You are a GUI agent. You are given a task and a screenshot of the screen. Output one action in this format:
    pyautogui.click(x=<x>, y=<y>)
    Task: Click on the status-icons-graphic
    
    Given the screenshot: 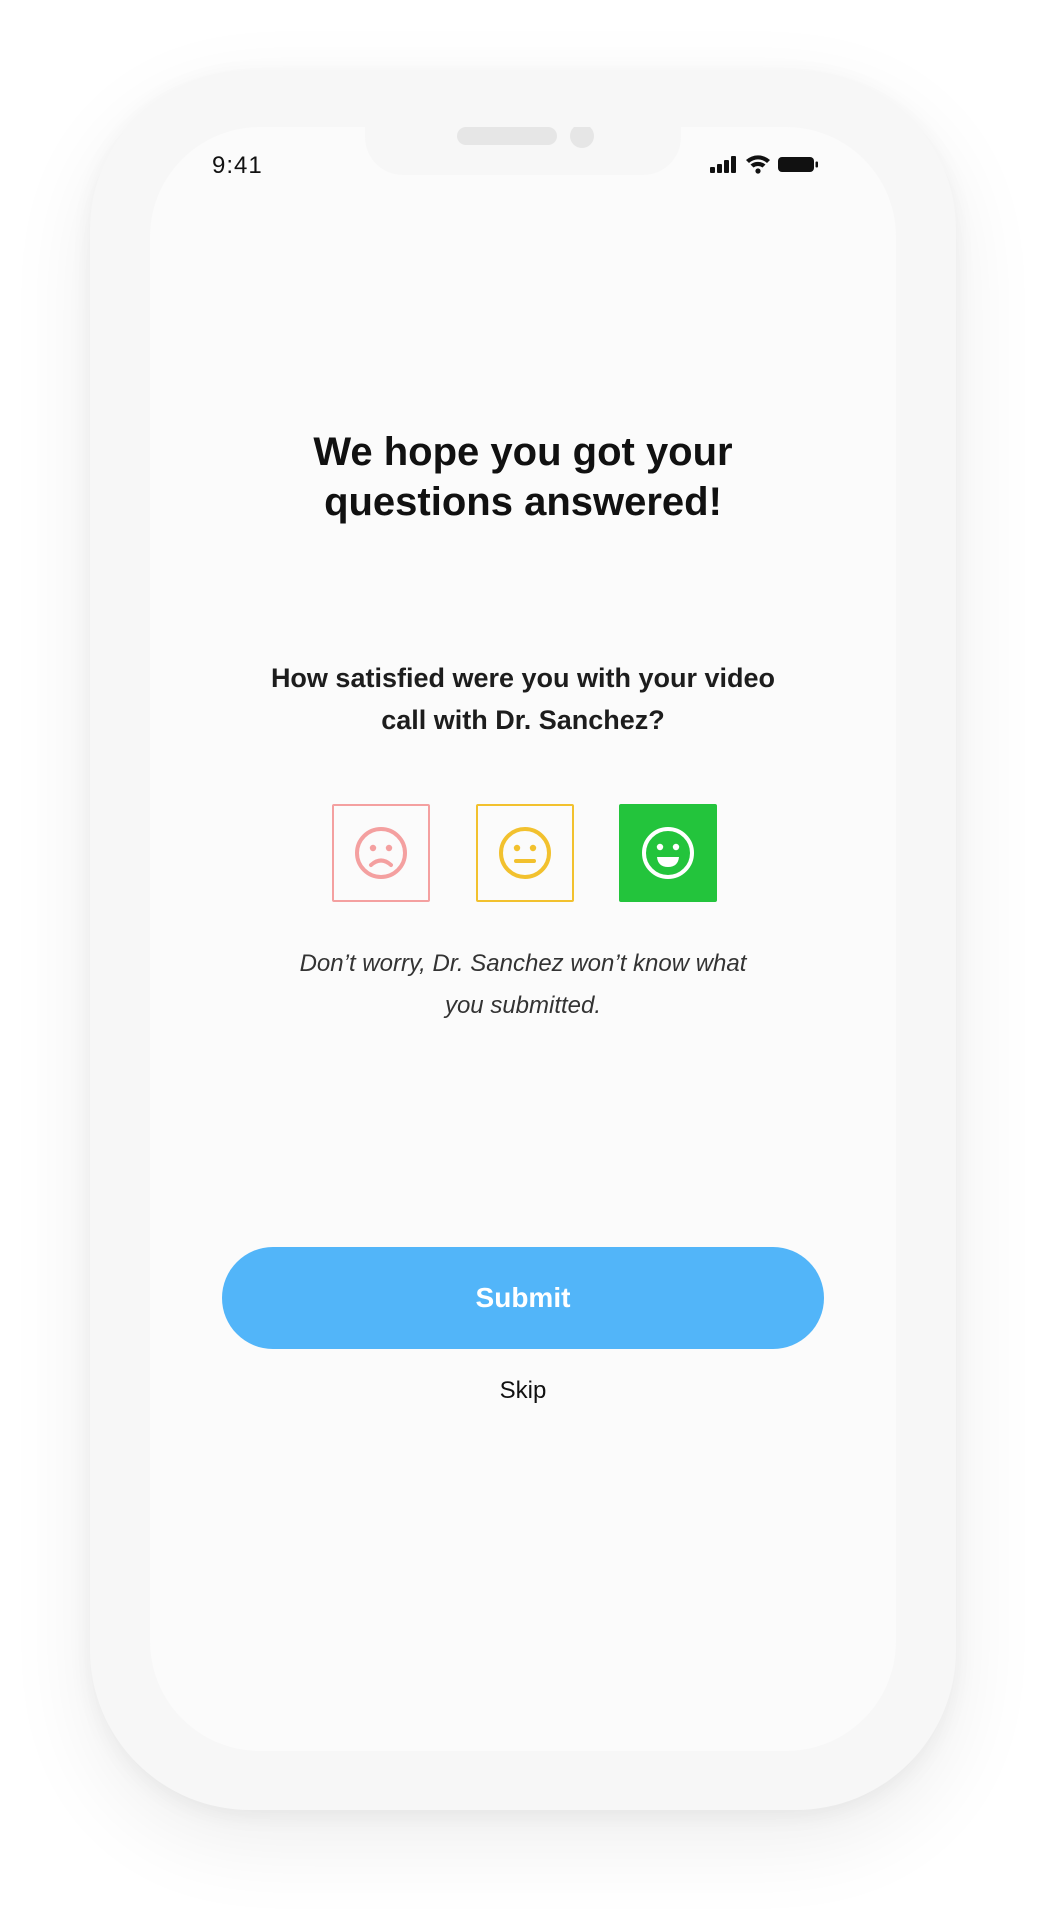 What is the action you would take?
    pyautogui.click(x=764, y=164)
    